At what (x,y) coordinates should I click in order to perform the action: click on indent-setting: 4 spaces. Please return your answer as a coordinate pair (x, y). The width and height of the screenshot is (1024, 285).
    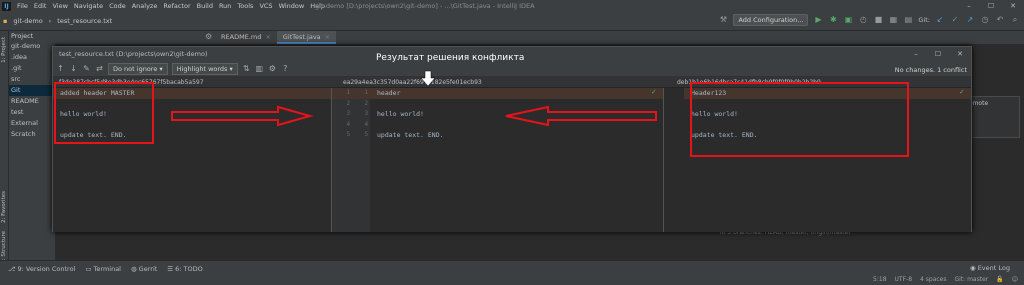
    Looking at the image, I should click on (933, 279).